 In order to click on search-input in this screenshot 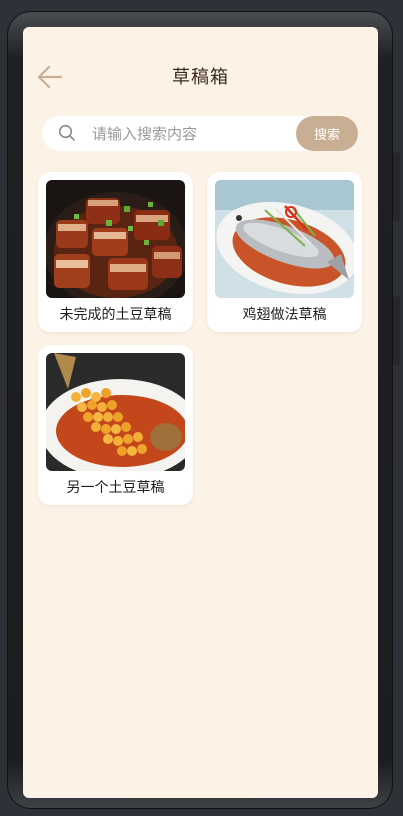, I will do `click(192, 133)`.